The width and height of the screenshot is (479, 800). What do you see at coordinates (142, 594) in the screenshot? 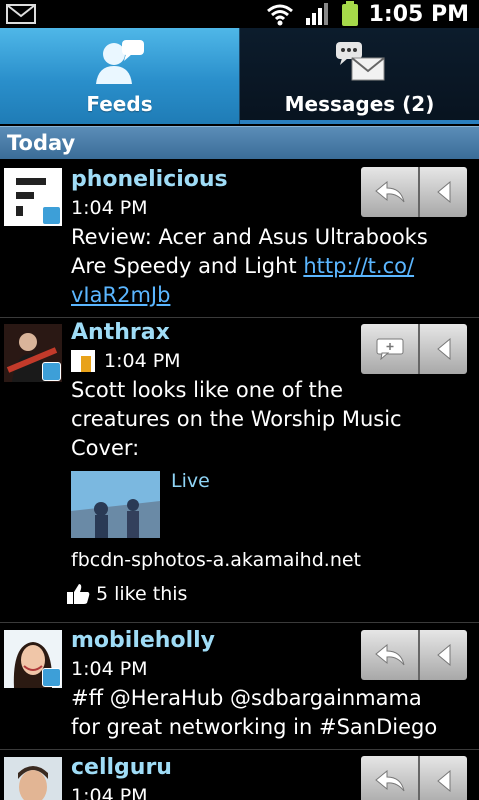
I see `likes-count: 5 like this` at bounding box center [142, 594].